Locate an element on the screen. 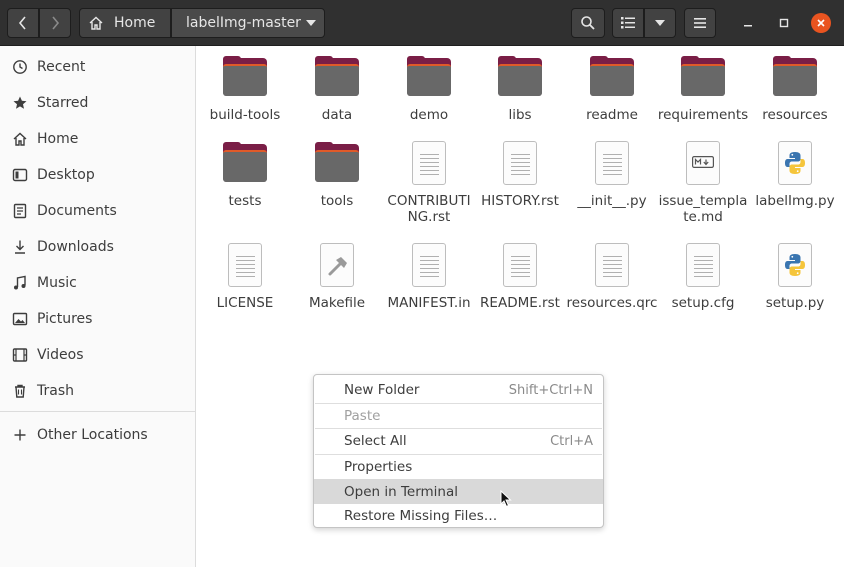  file-item-makefile: Makefile is located at coordinates (337, 276).